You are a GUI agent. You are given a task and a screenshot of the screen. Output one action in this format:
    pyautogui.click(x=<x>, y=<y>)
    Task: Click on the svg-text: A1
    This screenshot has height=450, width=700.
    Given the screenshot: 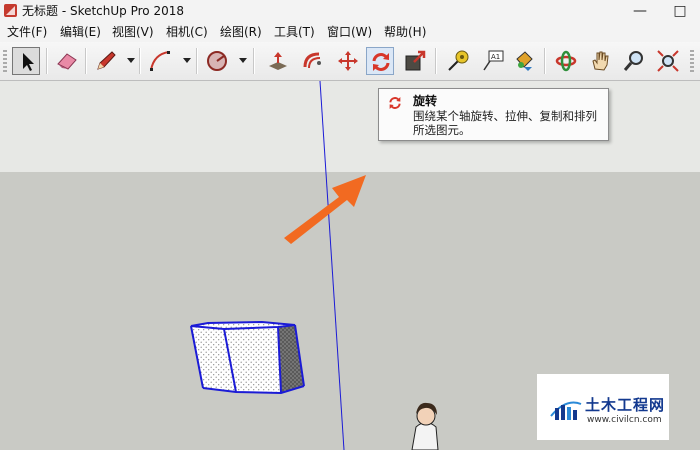 What is the action you would take?
    pyautogui.click(x=495, y=57)
    